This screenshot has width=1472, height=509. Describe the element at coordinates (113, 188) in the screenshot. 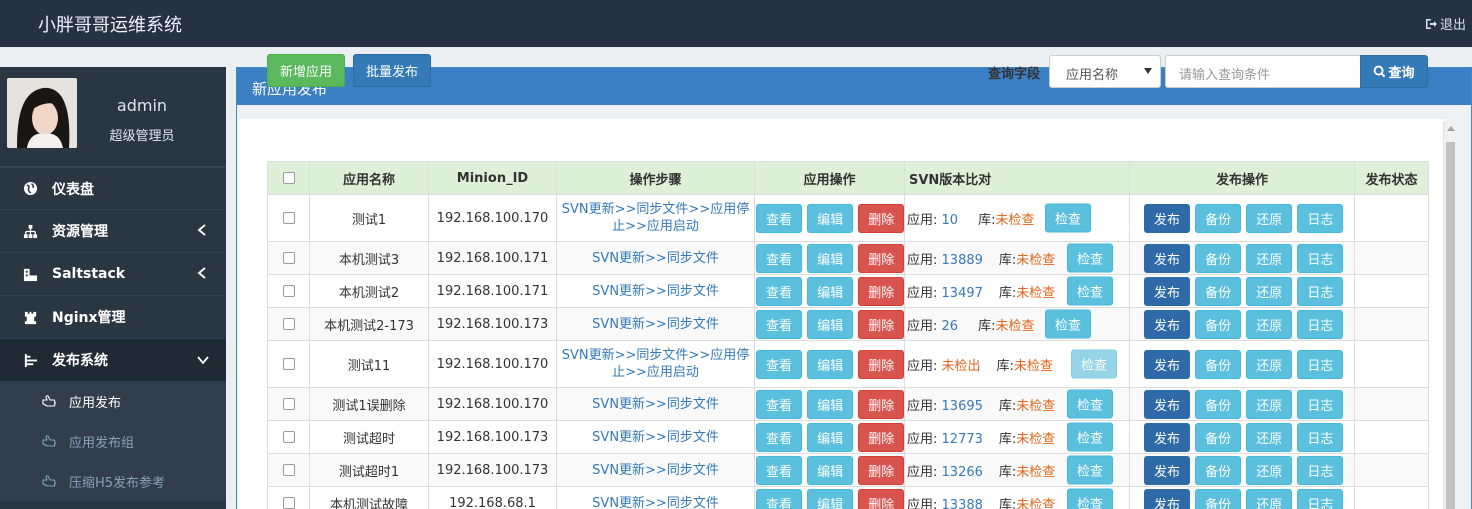

I see `sidebar-item-dashboard: 仪表盘` at that location.